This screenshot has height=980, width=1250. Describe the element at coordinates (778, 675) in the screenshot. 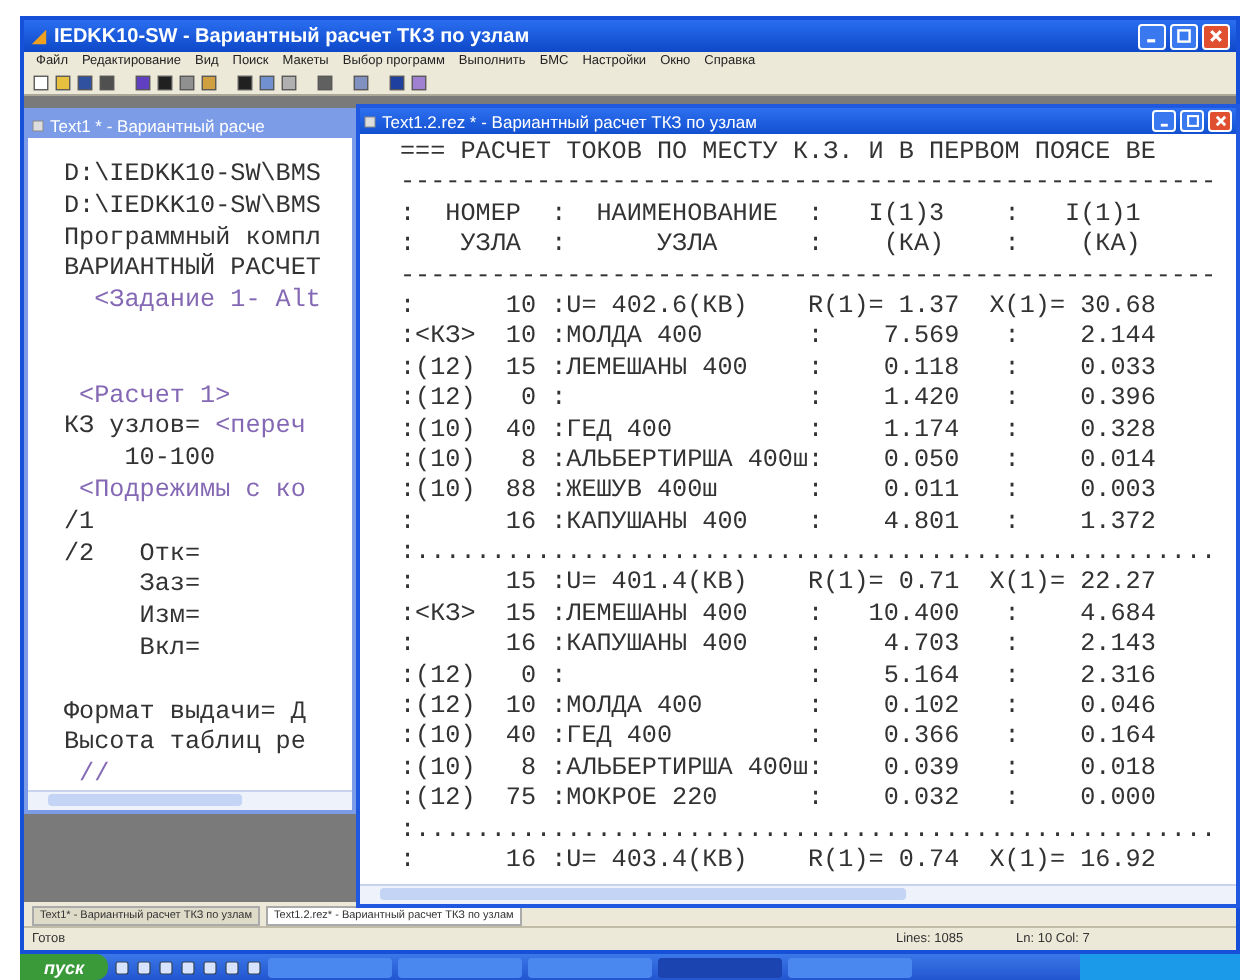

I see `text-line: :(12) 0 : : 5.164 : 2.316` at that location.